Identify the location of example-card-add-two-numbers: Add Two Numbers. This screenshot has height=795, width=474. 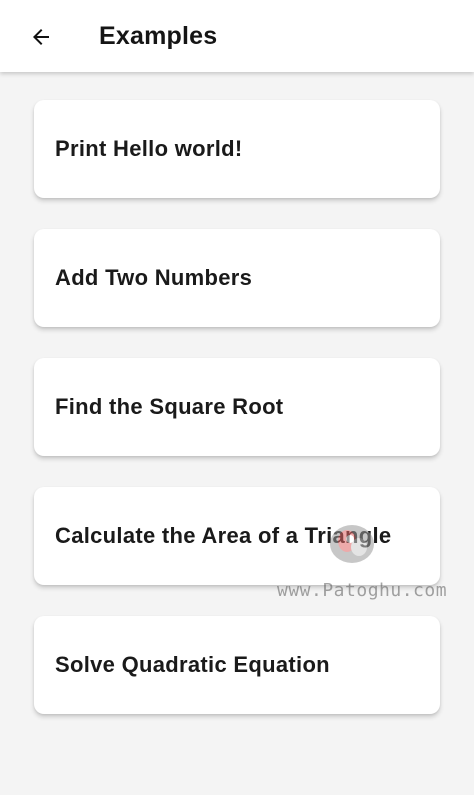
(237, 278).